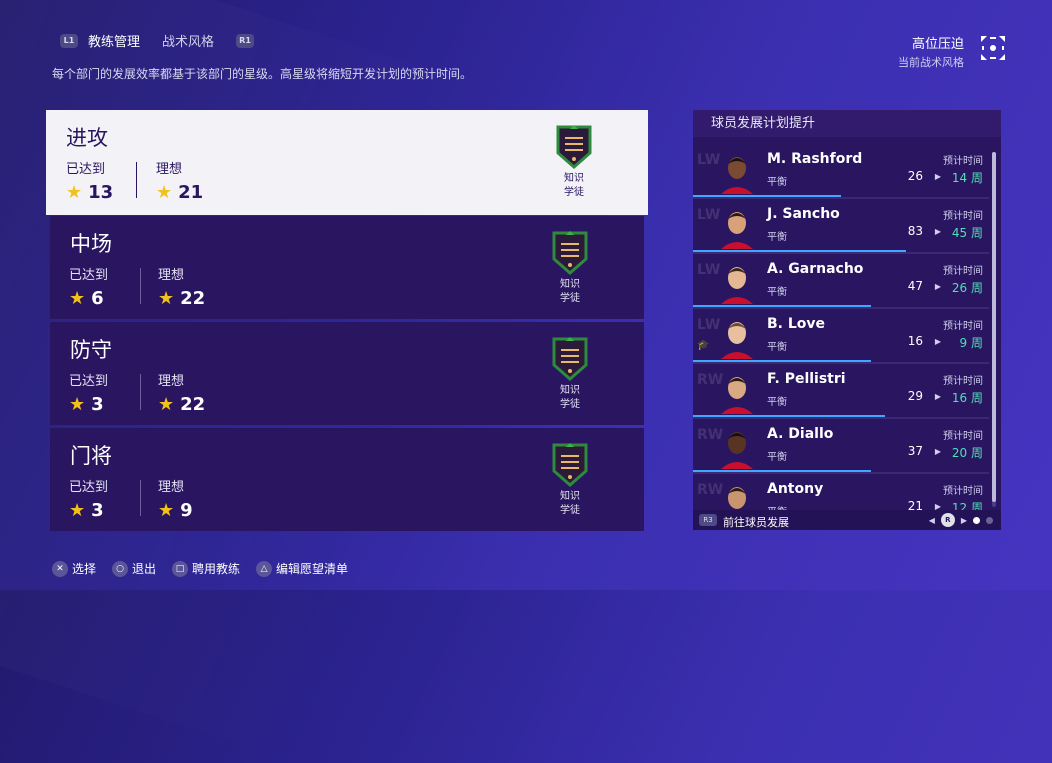 The height and width of the screenshot is (763, 1052). Describe the element at coordinates (915, 286) in the screenshot. I see `current-eta-value: 47` at that location.